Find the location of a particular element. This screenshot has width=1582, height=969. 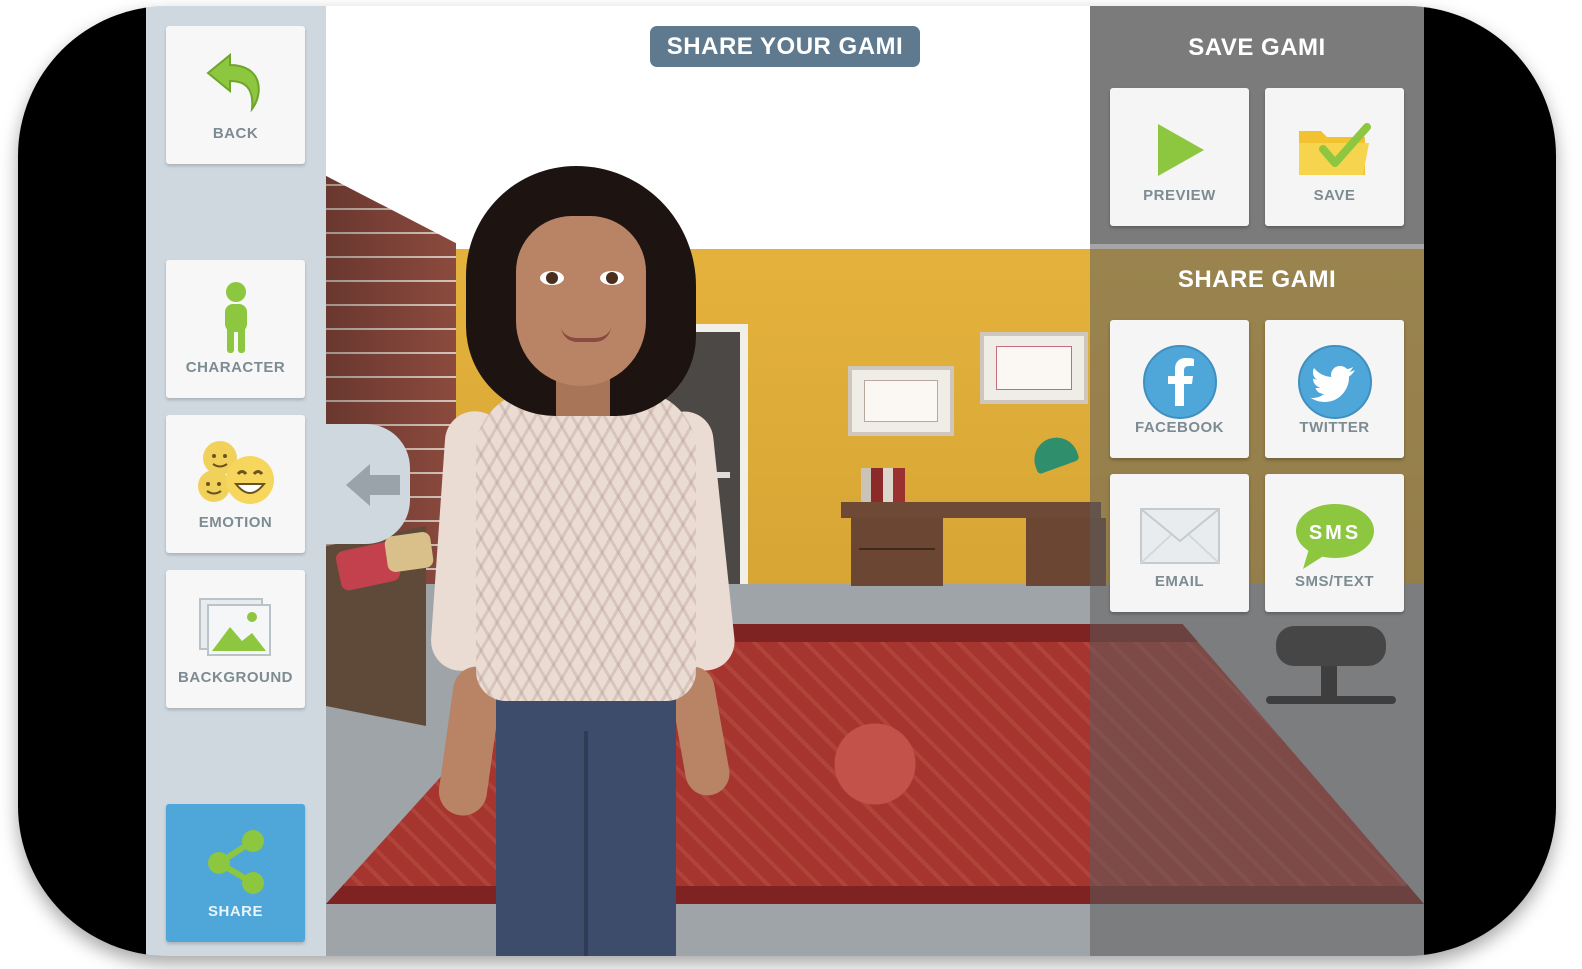

share-section-title: SHARE GAMI is located at coordinates (1257, 279).